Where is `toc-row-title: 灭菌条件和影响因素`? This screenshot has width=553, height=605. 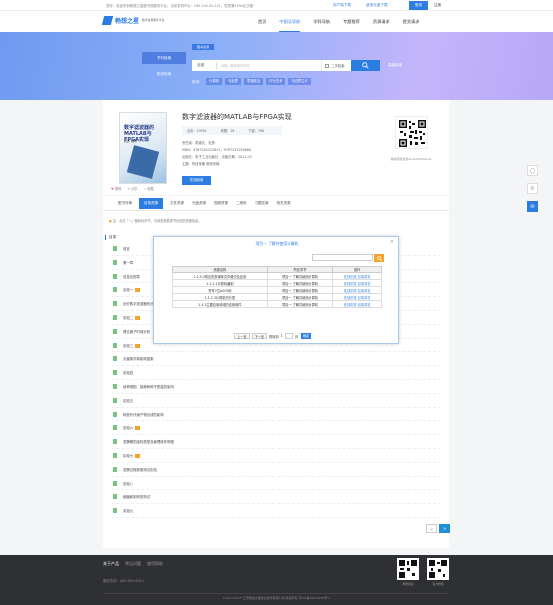 toc-row-title: 灭菌条件和影响因素 is located at coordinates (138, 358).